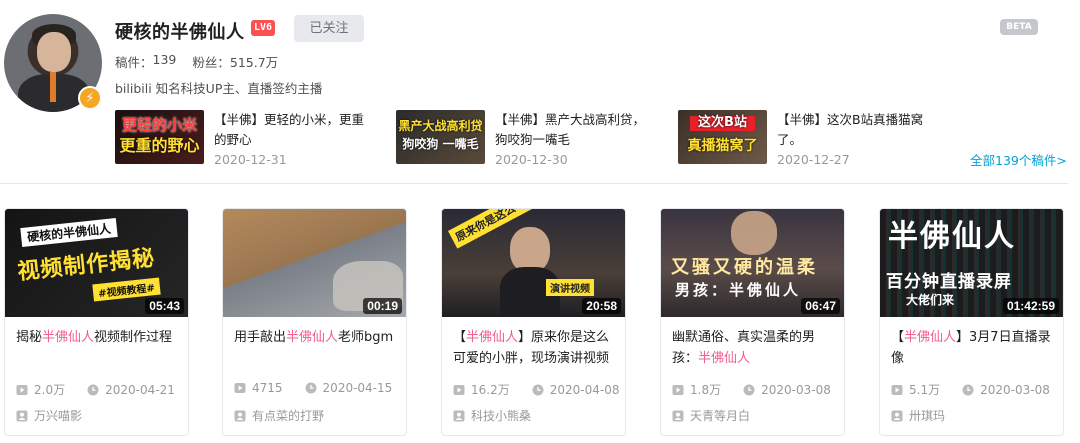  Describe the element at coordinates (96, 263) in the screenshot. I see `video-cover: 硬核的半佛仙人 视频制作揭秘 #视频教程# 05:43` at that location.